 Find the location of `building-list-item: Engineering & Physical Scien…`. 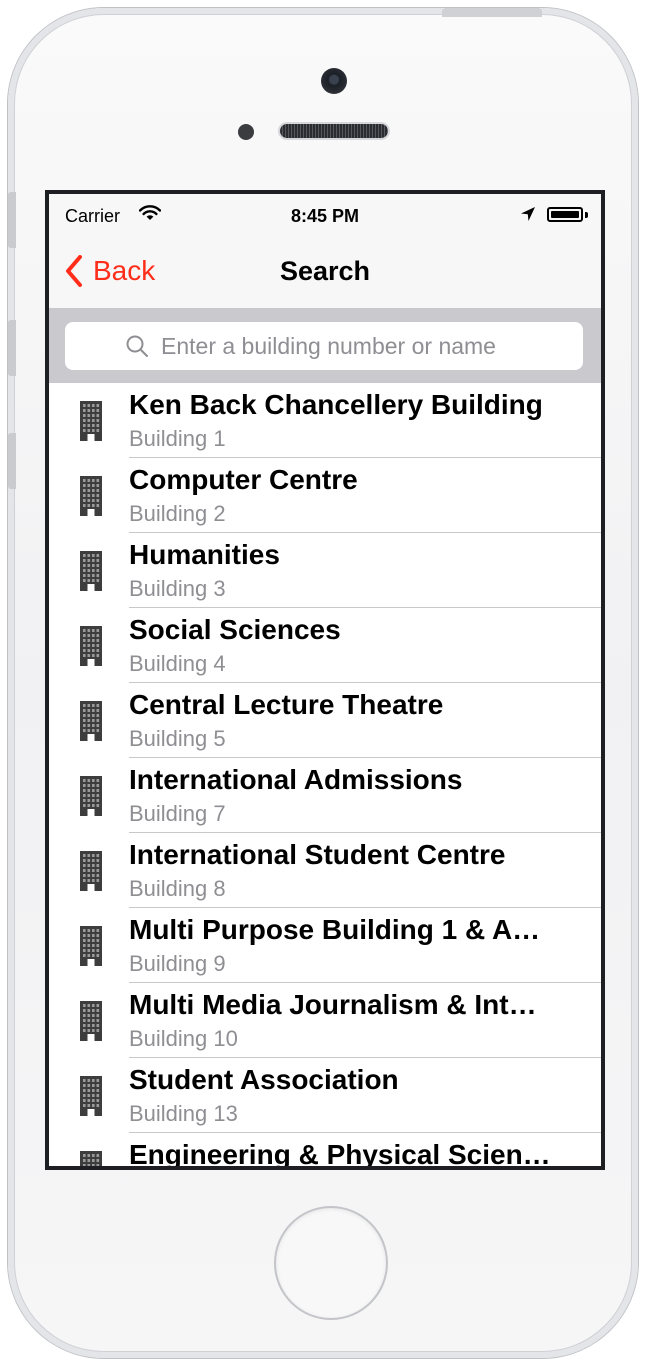

building-list-item: Engineering & Physical Scien… is located at coordinates (325, 1149).